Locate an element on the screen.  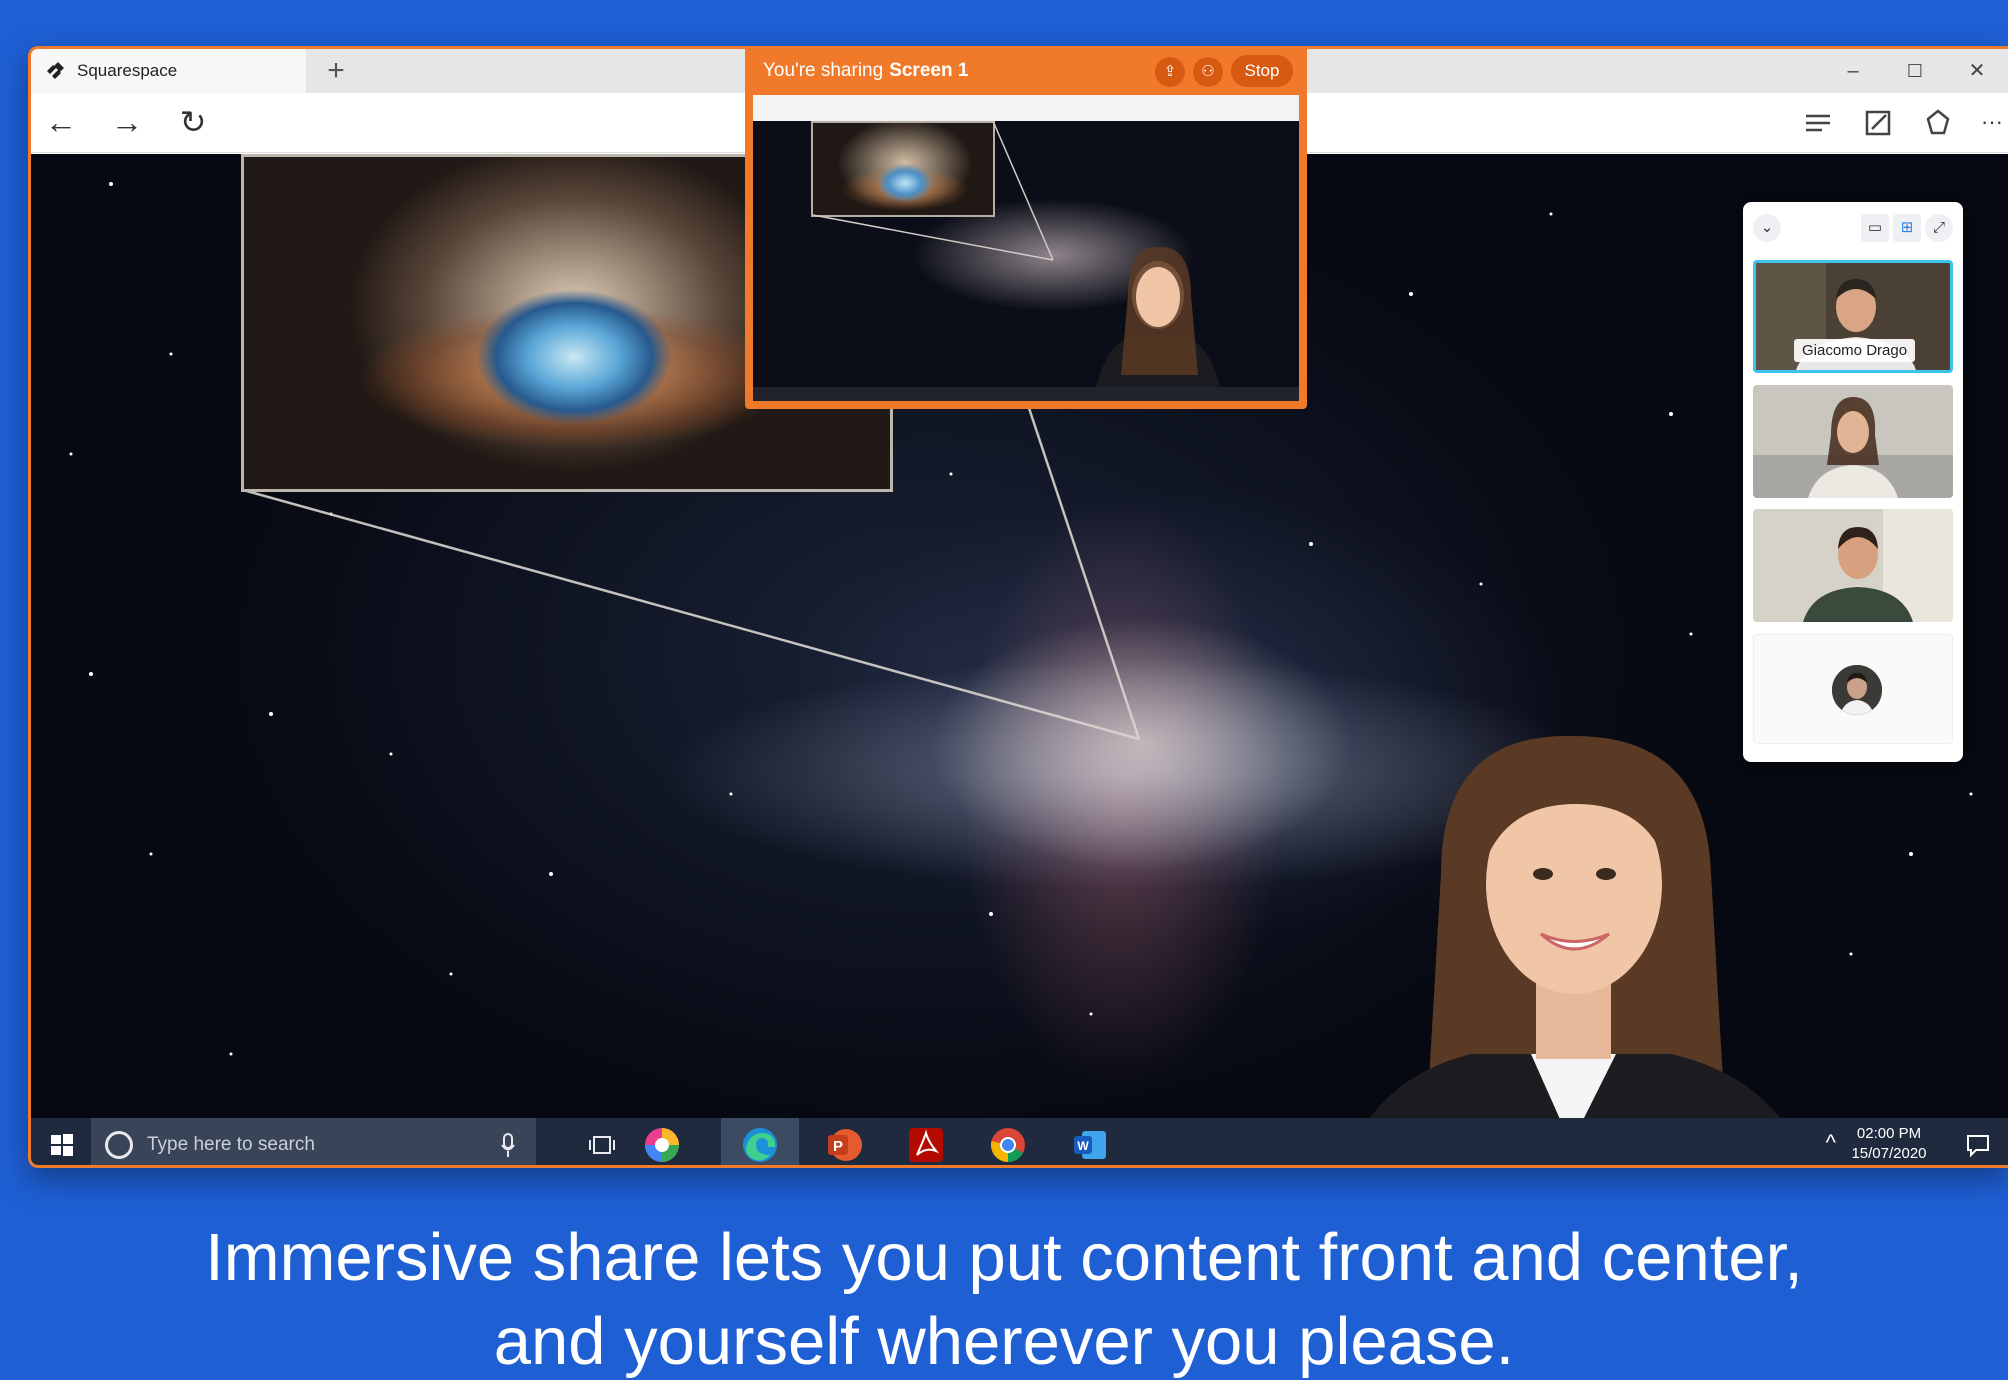
presenter-mode-icon: ⚇ is located at coordinates (1208, 72).